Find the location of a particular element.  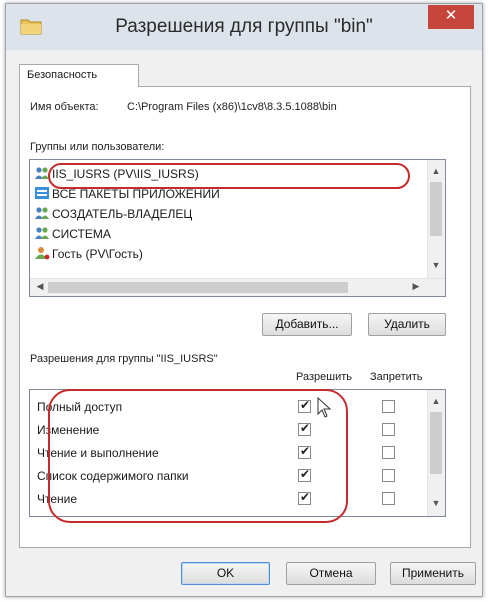

list-item-label: СИСТЕМА is located at coordinates (81, 234).